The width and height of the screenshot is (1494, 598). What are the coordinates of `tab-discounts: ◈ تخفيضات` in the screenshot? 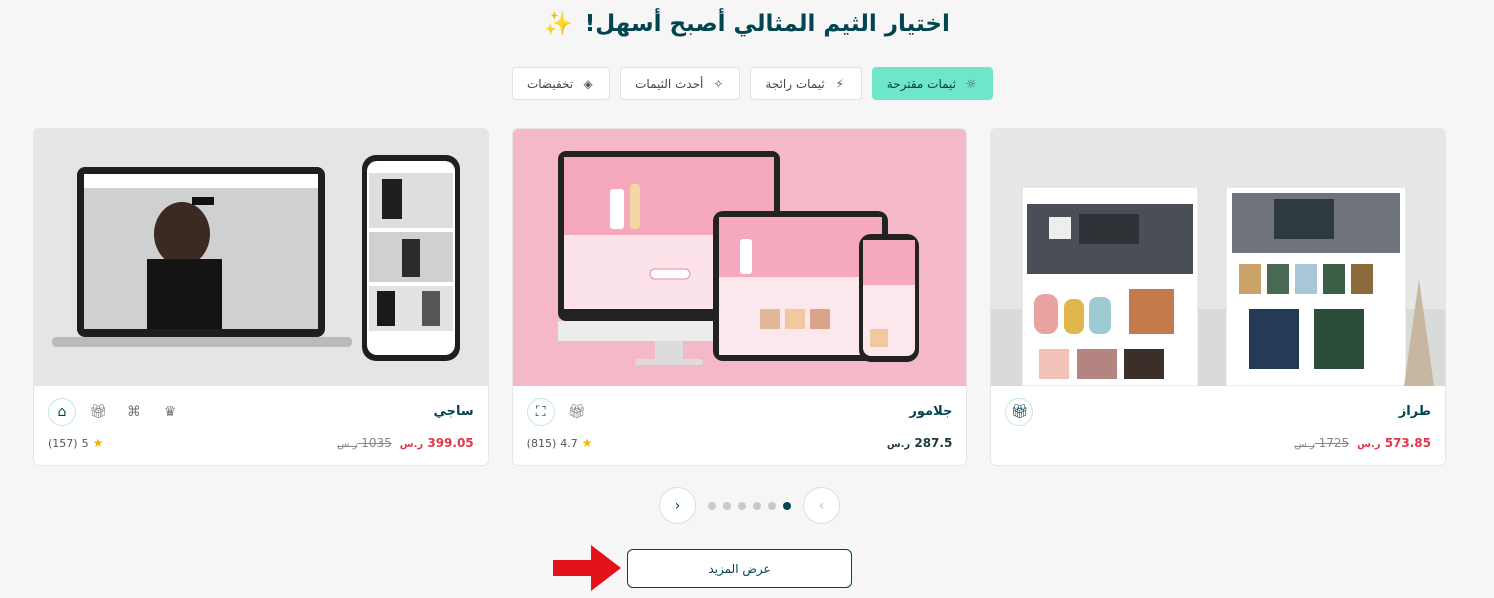 It's located at (561, 83).